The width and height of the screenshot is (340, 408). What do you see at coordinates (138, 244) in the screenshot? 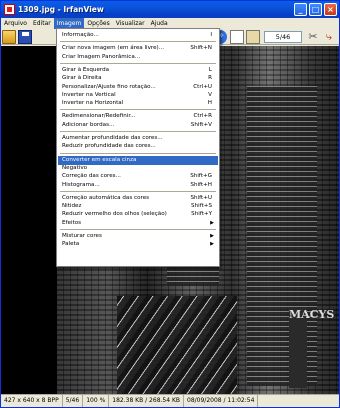
I see `image-menu-item: Paleta ▶` at bounding box center [138, 244].